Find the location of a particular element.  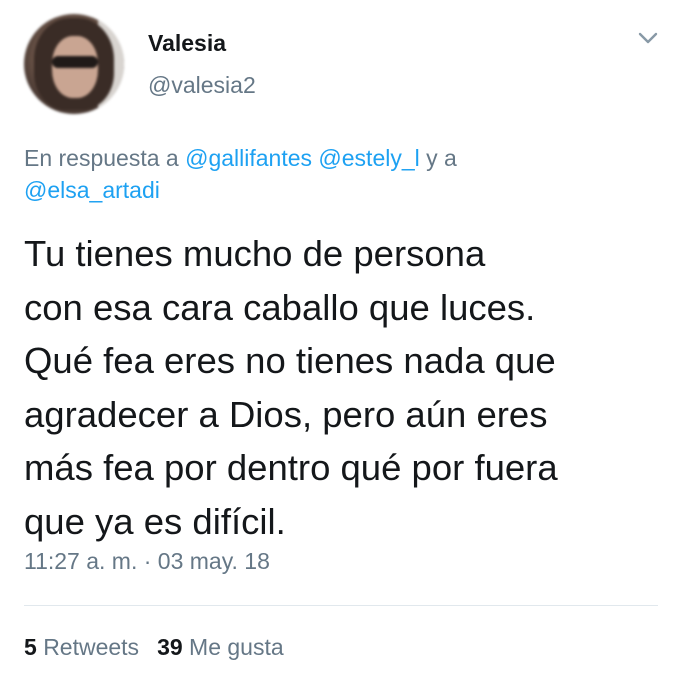

likes-stat: 39 Me gusta is located at coordinates (220, 647).